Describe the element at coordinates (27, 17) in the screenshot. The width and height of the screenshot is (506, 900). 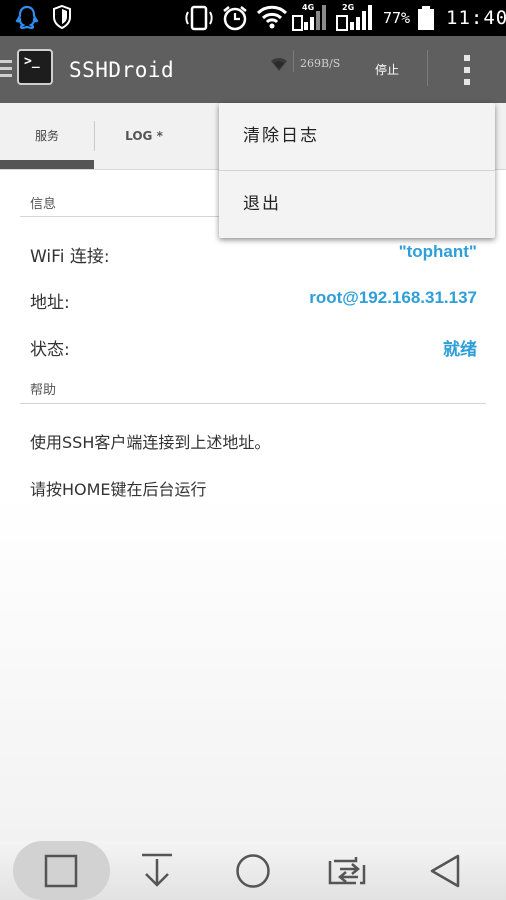
I see `qq-icon` at that location.